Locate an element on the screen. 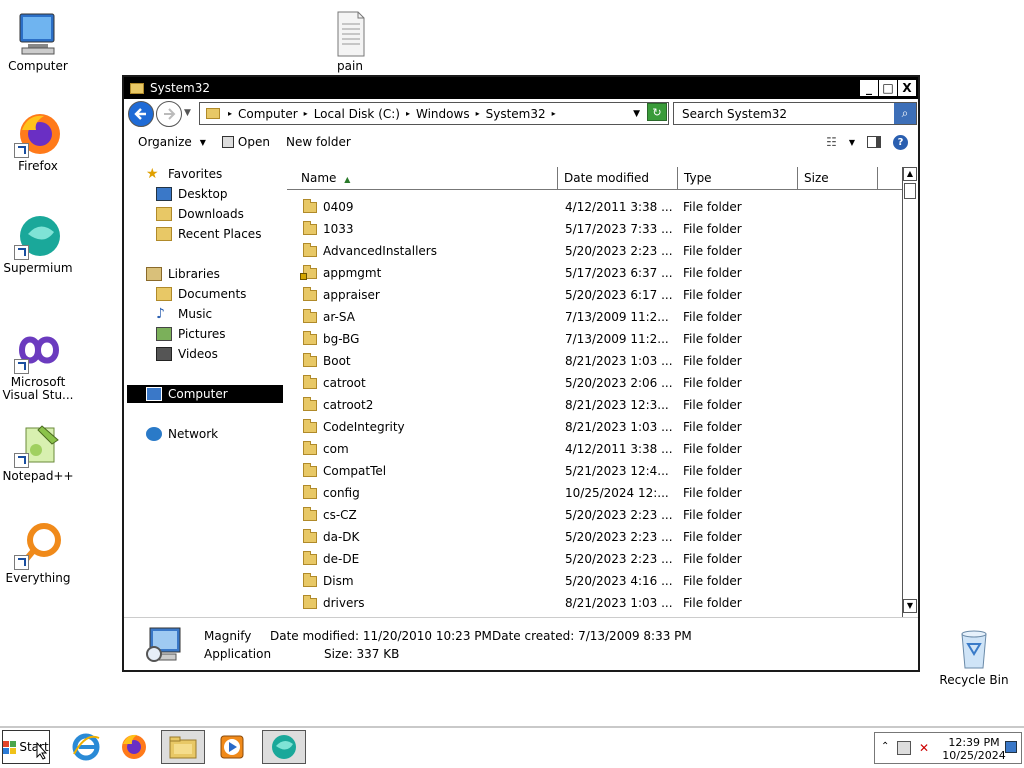 The width and height of the screenshot is (1024, 768). nav-pictures: Pictures is located at coordinates (191, 334).